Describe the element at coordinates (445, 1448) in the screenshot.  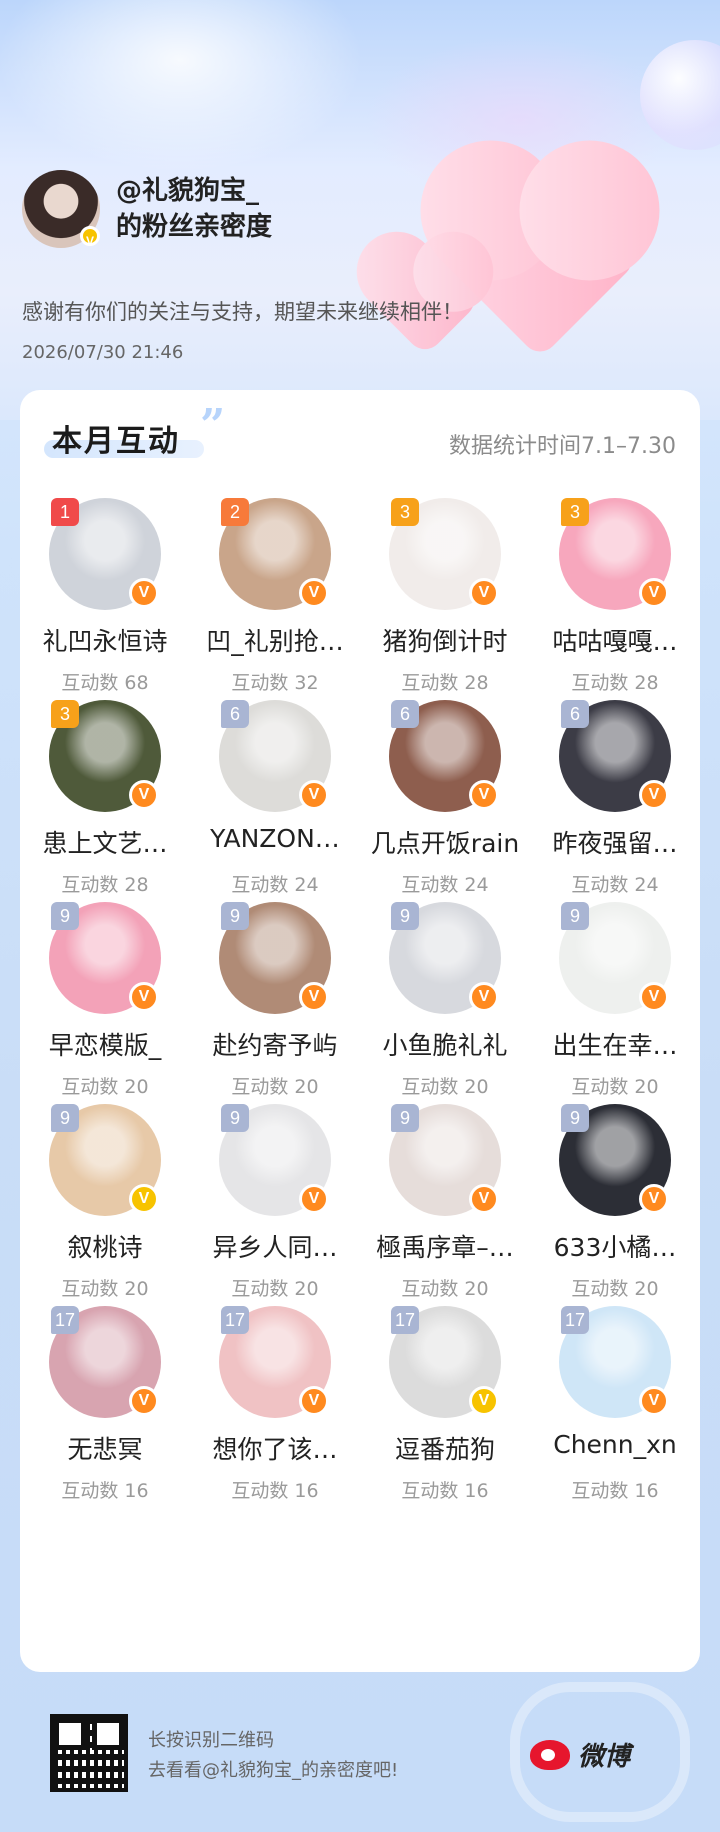
I see `fan-name: 逗番茄狗` at that location.